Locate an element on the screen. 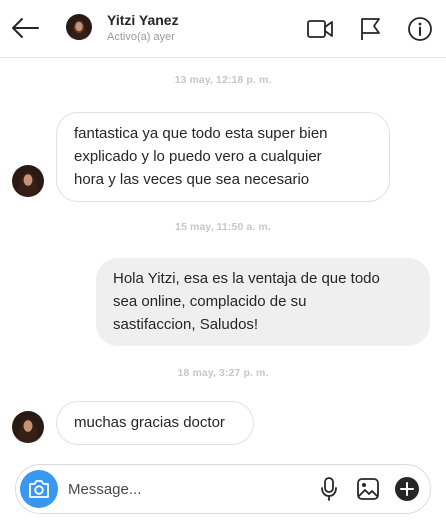  flag-icon is located at coordinates (370, 29).